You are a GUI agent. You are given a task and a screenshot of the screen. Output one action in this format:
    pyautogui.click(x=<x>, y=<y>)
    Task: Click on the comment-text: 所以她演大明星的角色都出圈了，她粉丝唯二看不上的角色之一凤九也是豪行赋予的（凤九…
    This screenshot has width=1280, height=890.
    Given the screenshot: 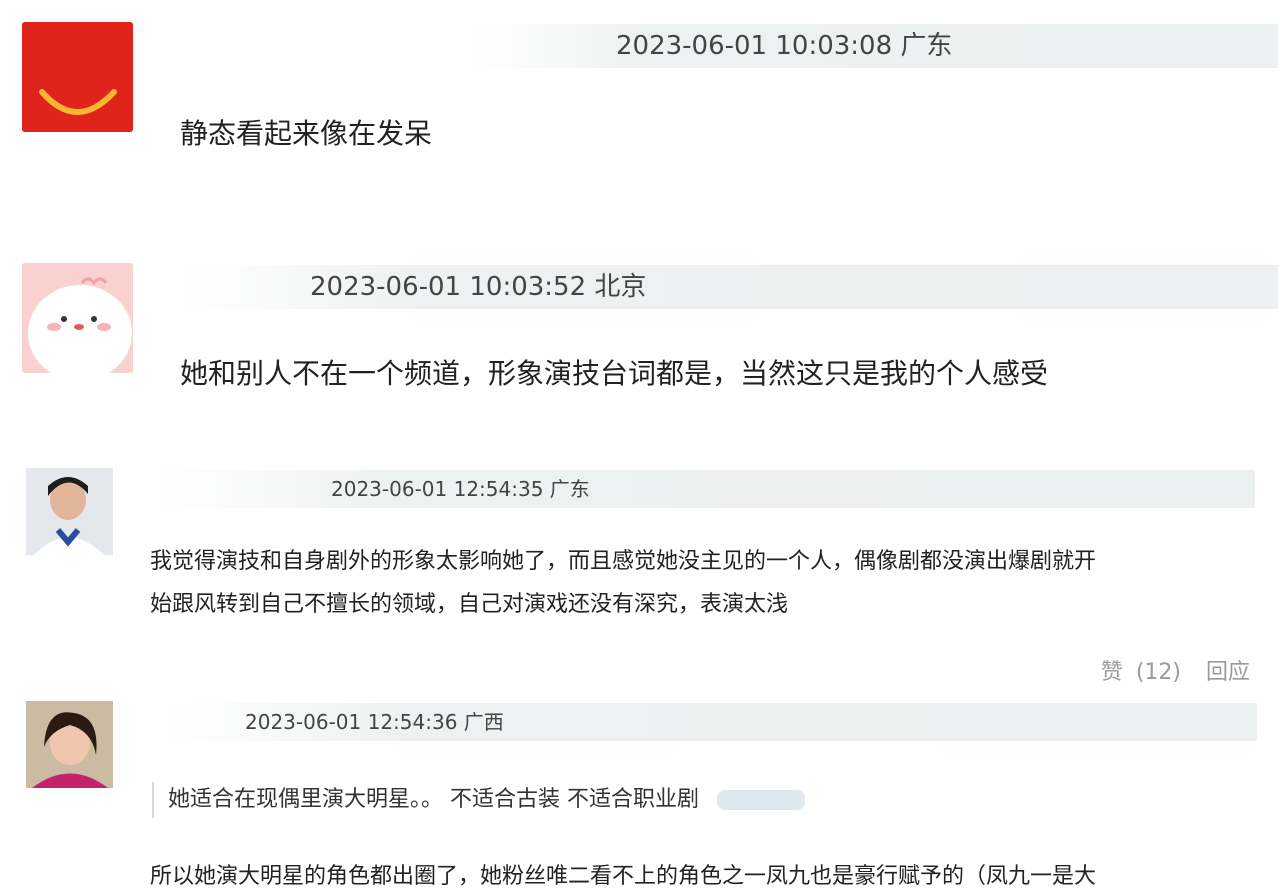 What is the action you would take?
    pyautogui.click(x=623, y=876)
    